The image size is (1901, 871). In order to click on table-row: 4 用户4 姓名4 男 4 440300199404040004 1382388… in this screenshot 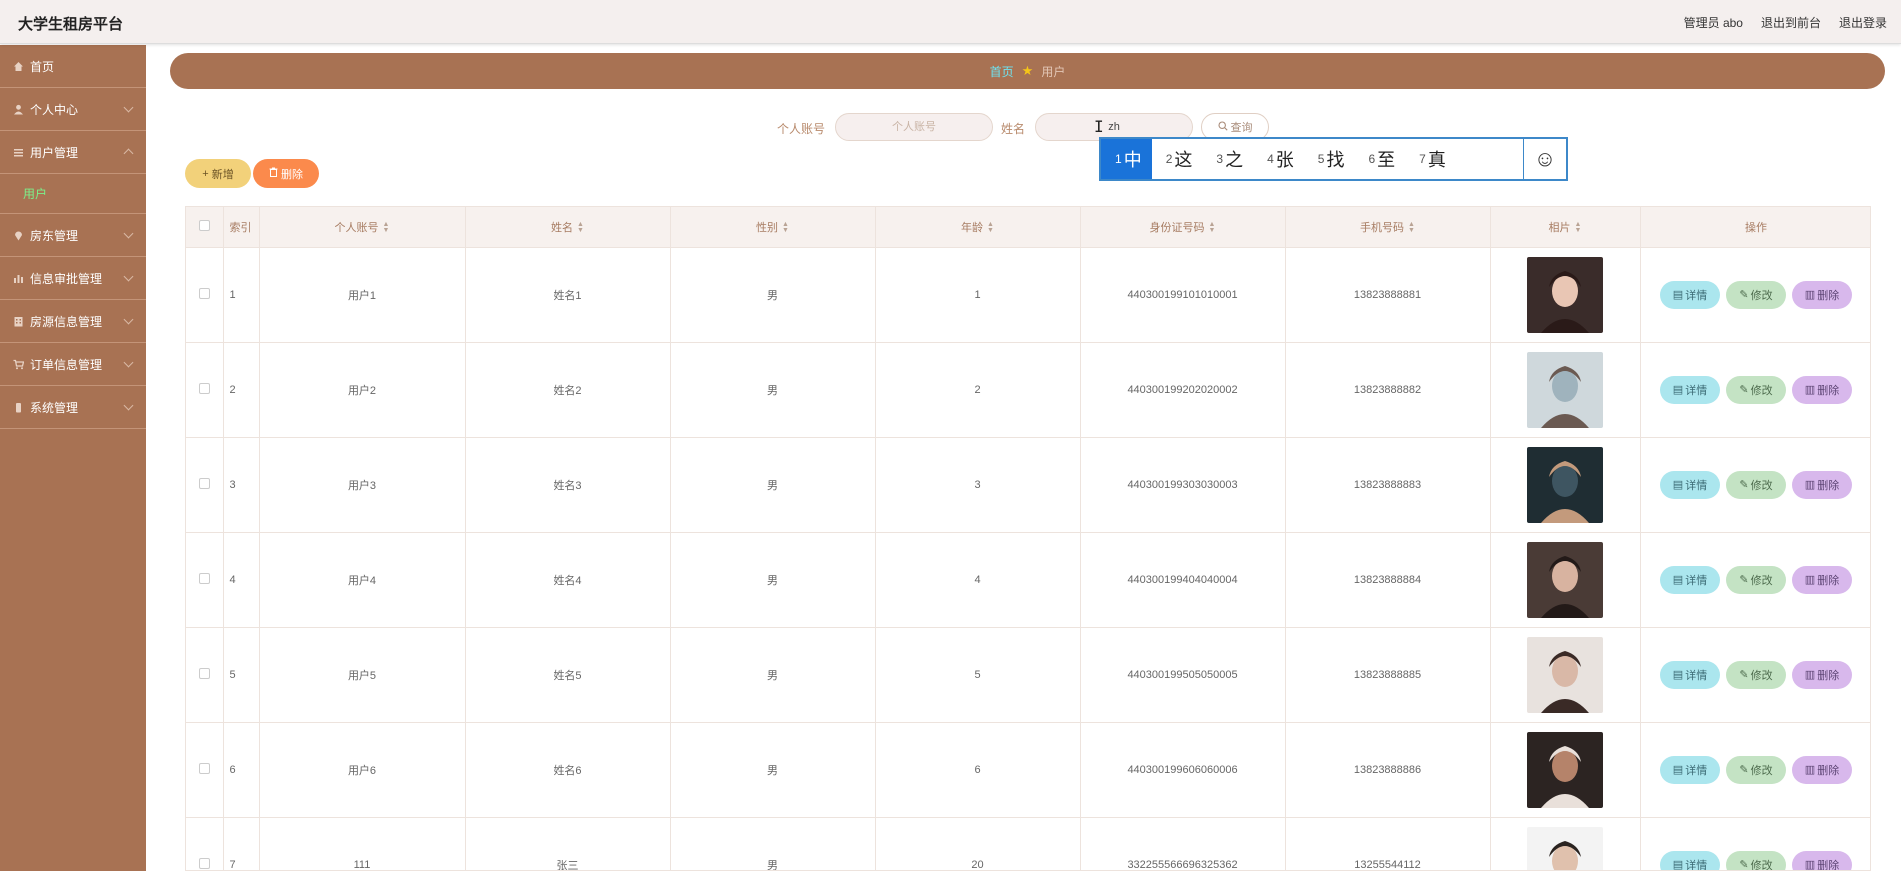, I will do `click(1028, 580)`.